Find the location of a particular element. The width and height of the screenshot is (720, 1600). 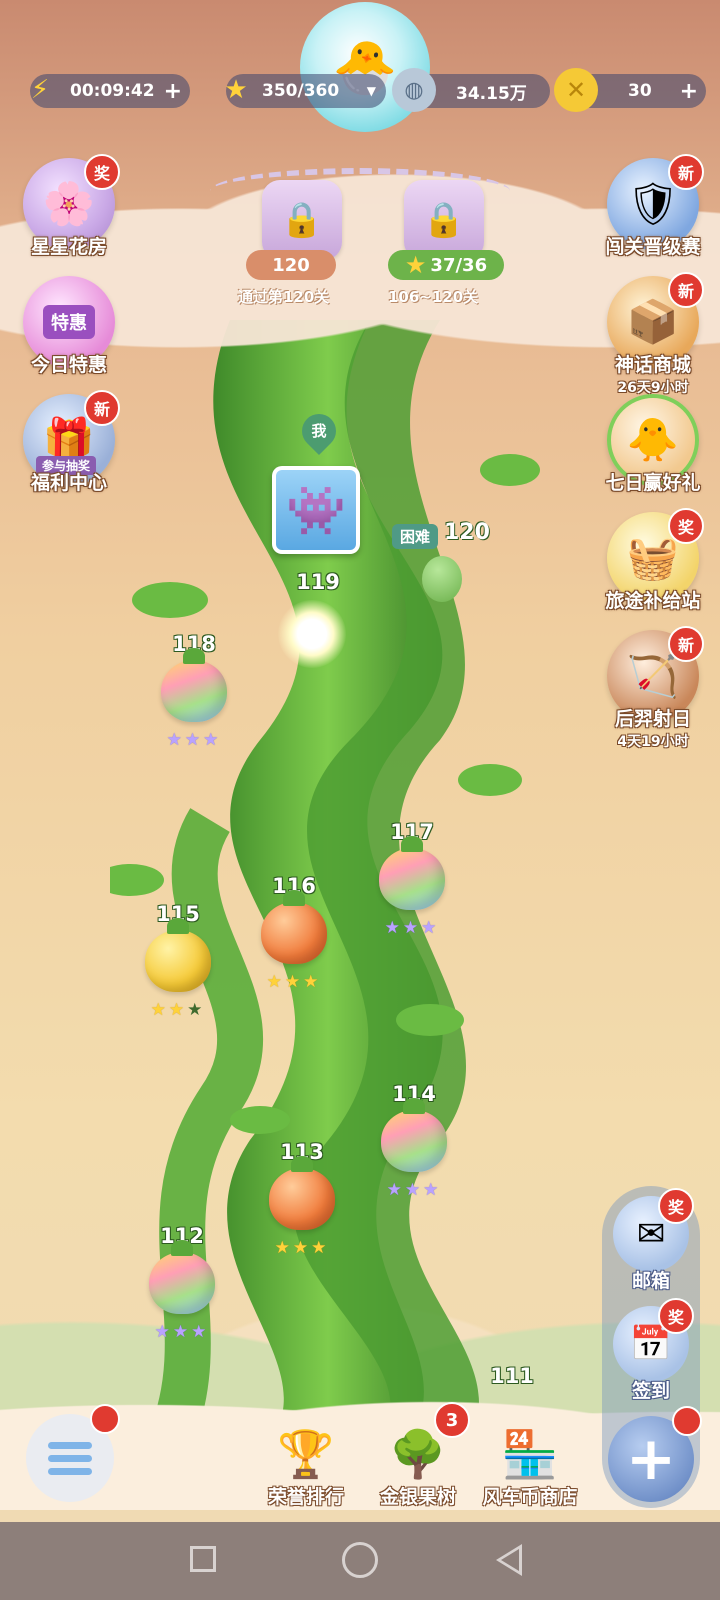

lock-icon-right: 🔒 is located at coordinates (444, 220).